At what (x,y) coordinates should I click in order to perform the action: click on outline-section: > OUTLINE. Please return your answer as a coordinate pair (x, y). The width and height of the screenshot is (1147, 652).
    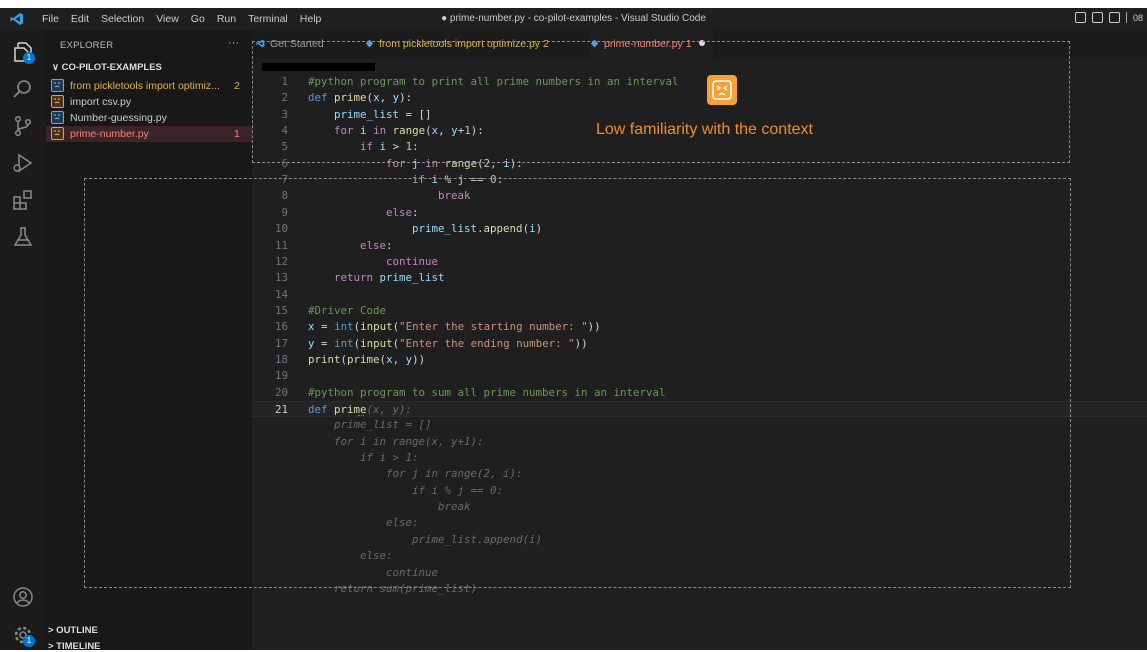
    Looking at the image, I should click on (73, 630).